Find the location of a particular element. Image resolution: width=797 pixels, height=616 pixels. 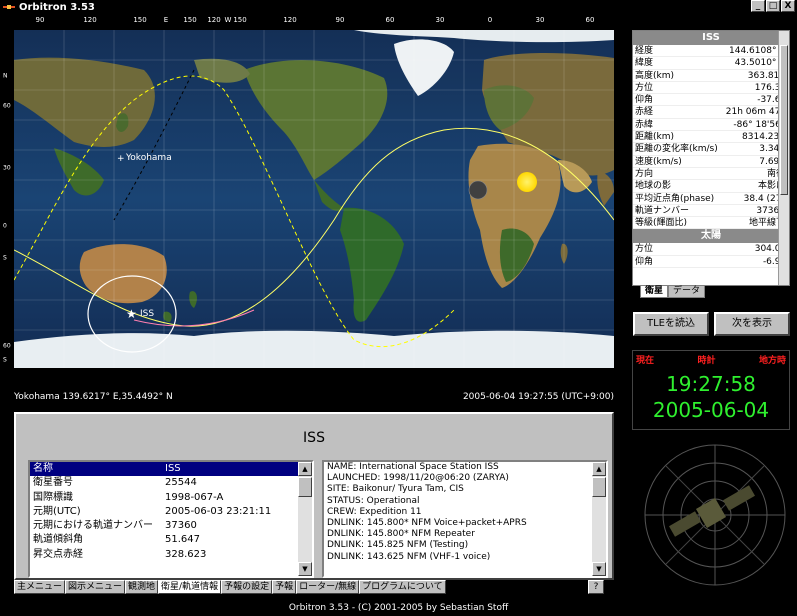

tab-prediction: 予報 is located at coordinates (284, 587).